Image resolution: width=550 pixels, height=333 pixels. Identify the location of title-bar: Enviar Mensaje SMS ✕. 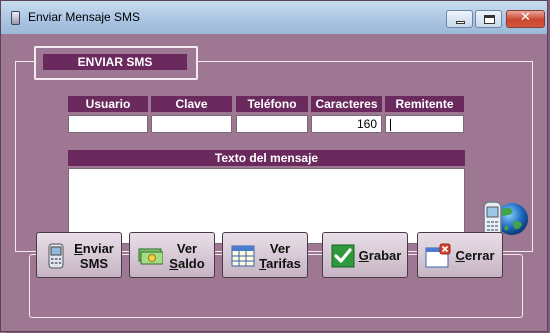
(274, 17).